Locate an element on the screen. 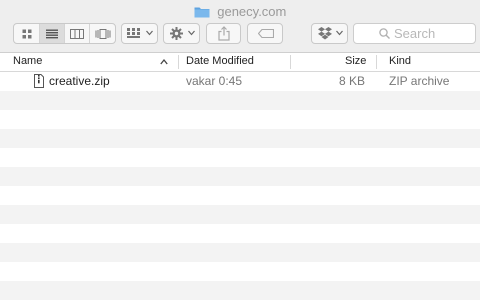  share-icon is located at coordinates (224, 33).